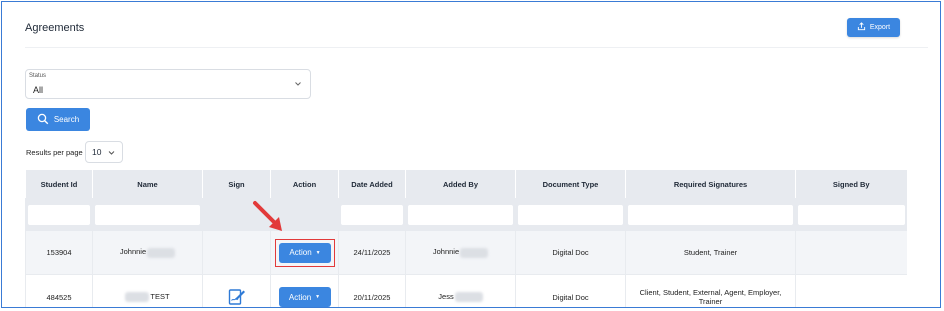 The width and height of the screenshot is (944, 311). Describe the element at coordinates (476, 47) in the screenshot. I see `header-divider` at that location.